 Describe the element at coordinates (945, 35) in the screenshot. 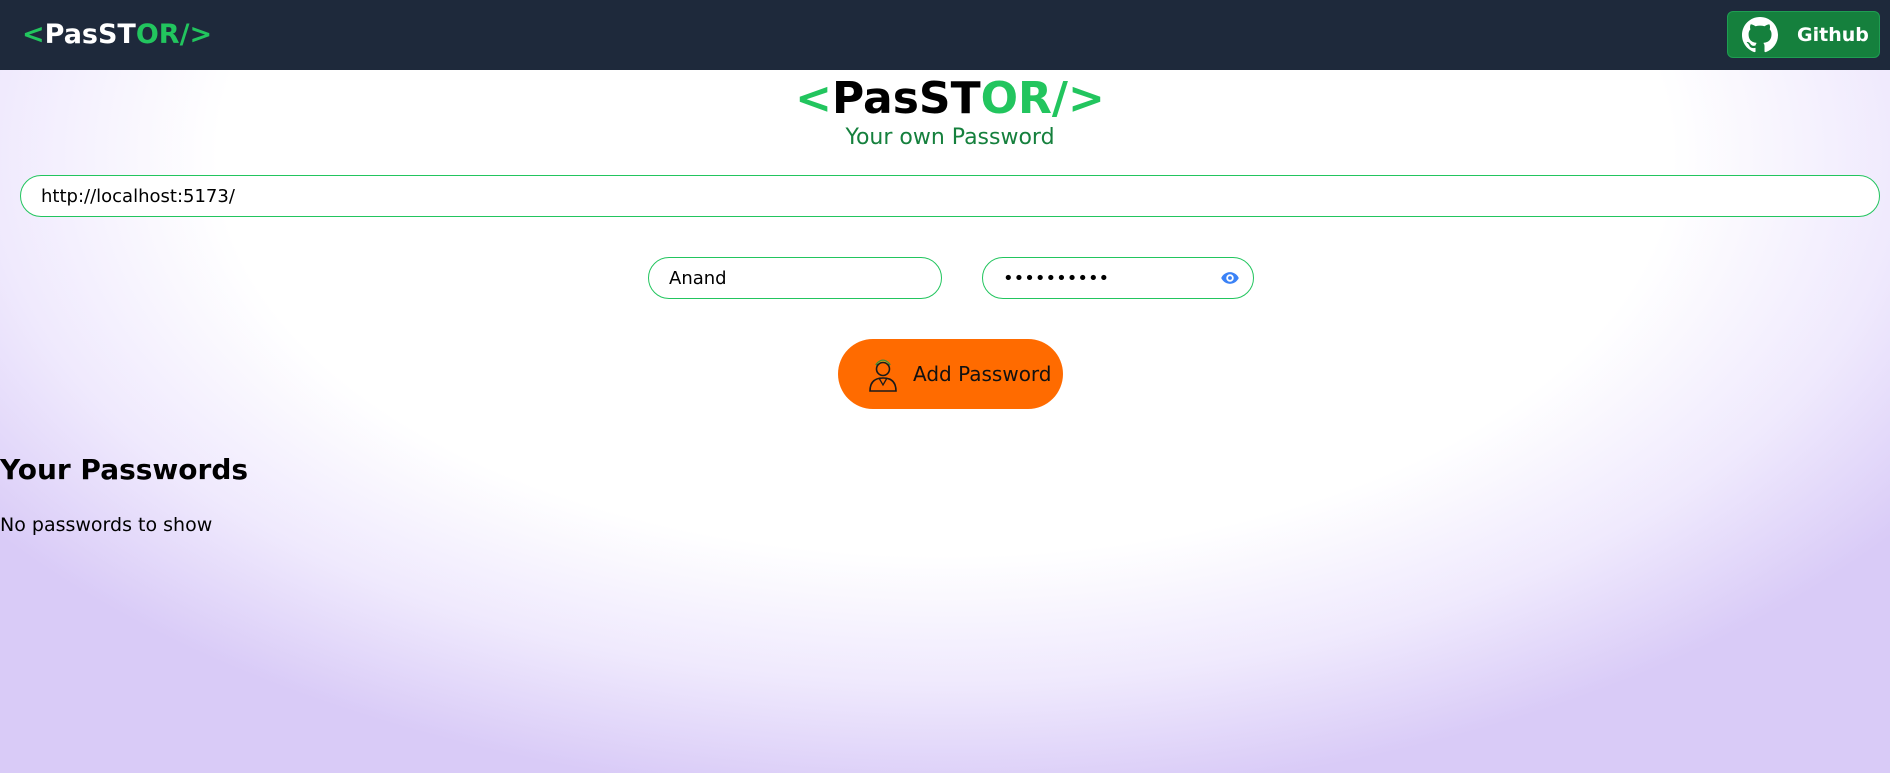

I see `navbar: <PasSTOR/> Github` at that location.